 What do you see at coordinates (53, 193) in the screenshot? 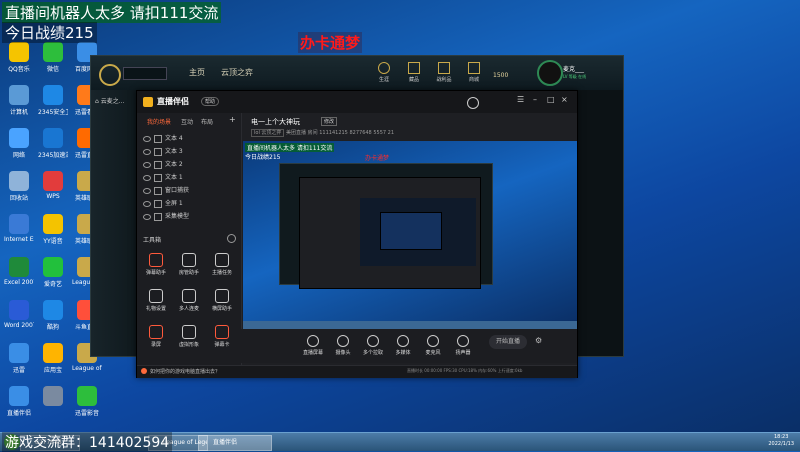
I see `desktop-icon: WPS` at bounding box center [53, 193].